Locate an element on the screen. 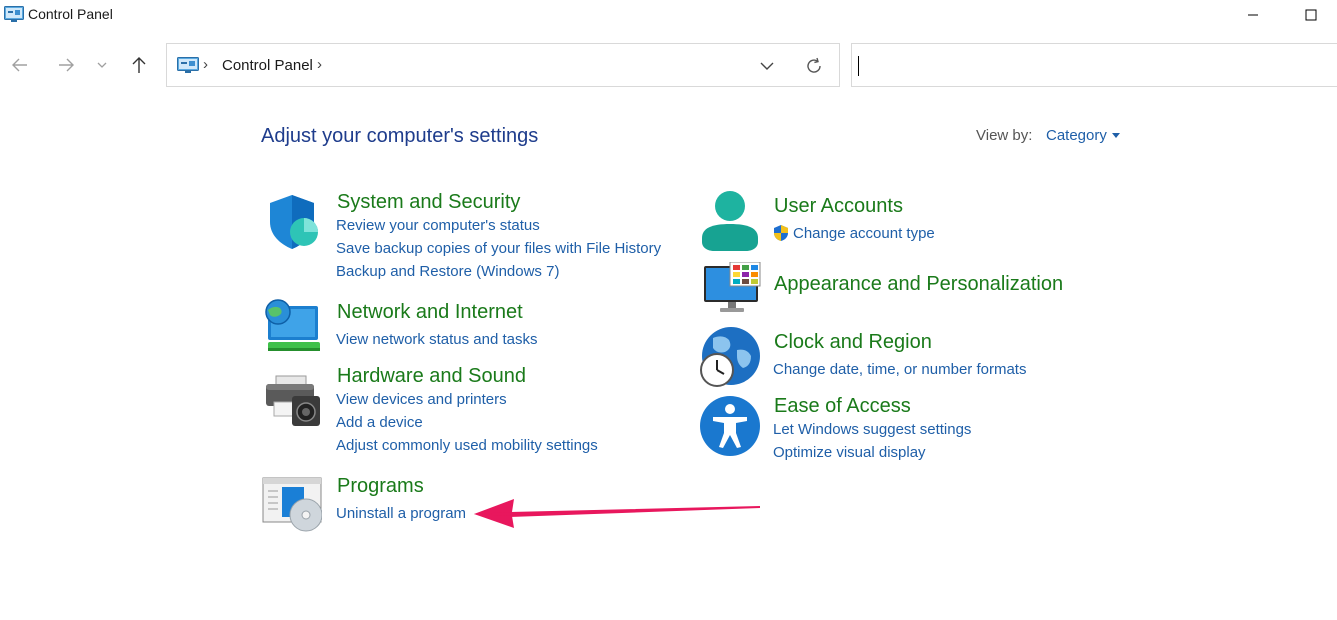 This screenshot has width=1337, height=620. maximize-icon is located at coordinates (1311, 15).